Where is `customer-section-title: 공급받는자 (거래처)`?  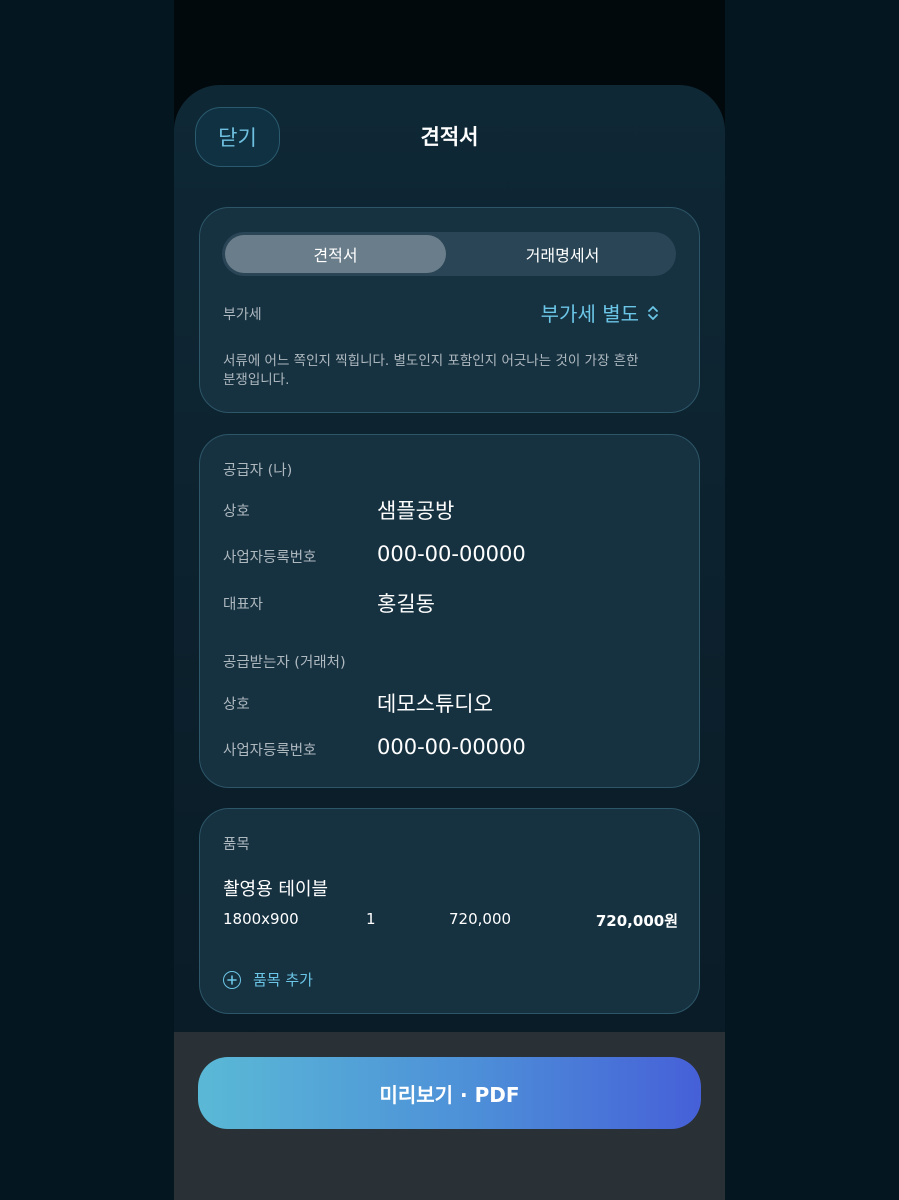
customer-section-title: 공급받는자 (거래처) is located at coordinates (284, 663).